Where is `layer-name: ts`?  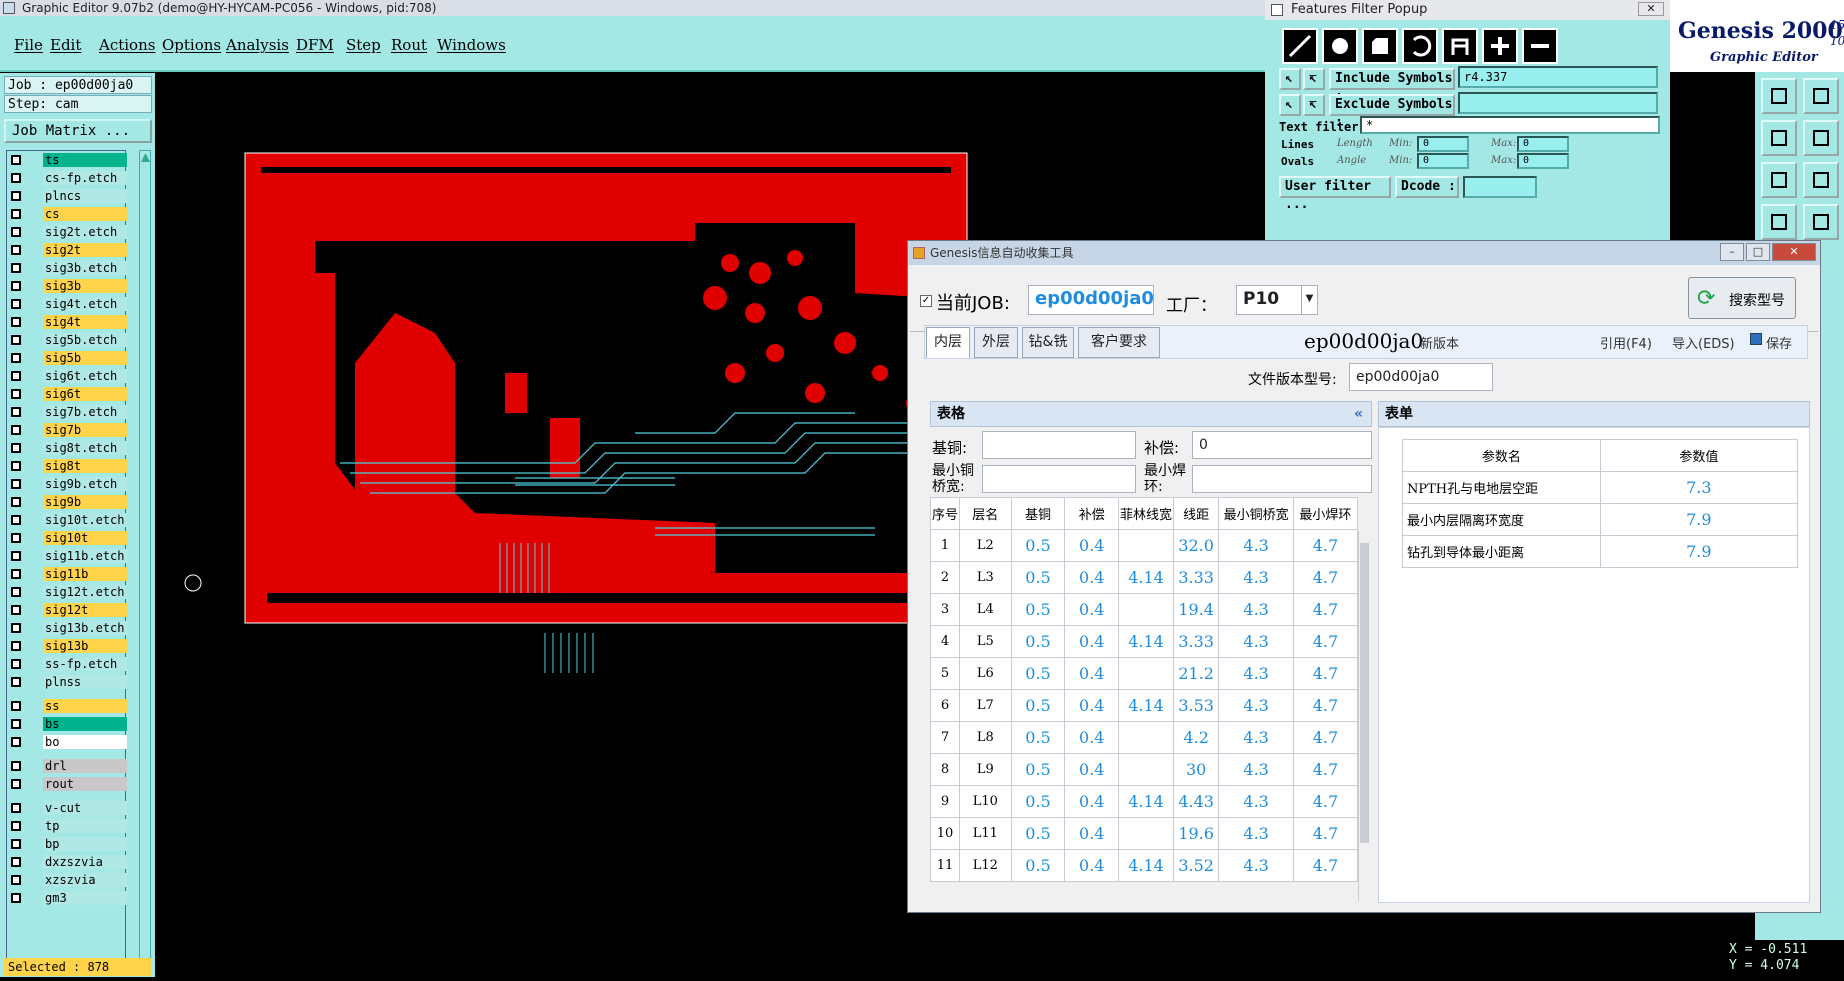 layer-name: ts is located at coordinates (85, 160).